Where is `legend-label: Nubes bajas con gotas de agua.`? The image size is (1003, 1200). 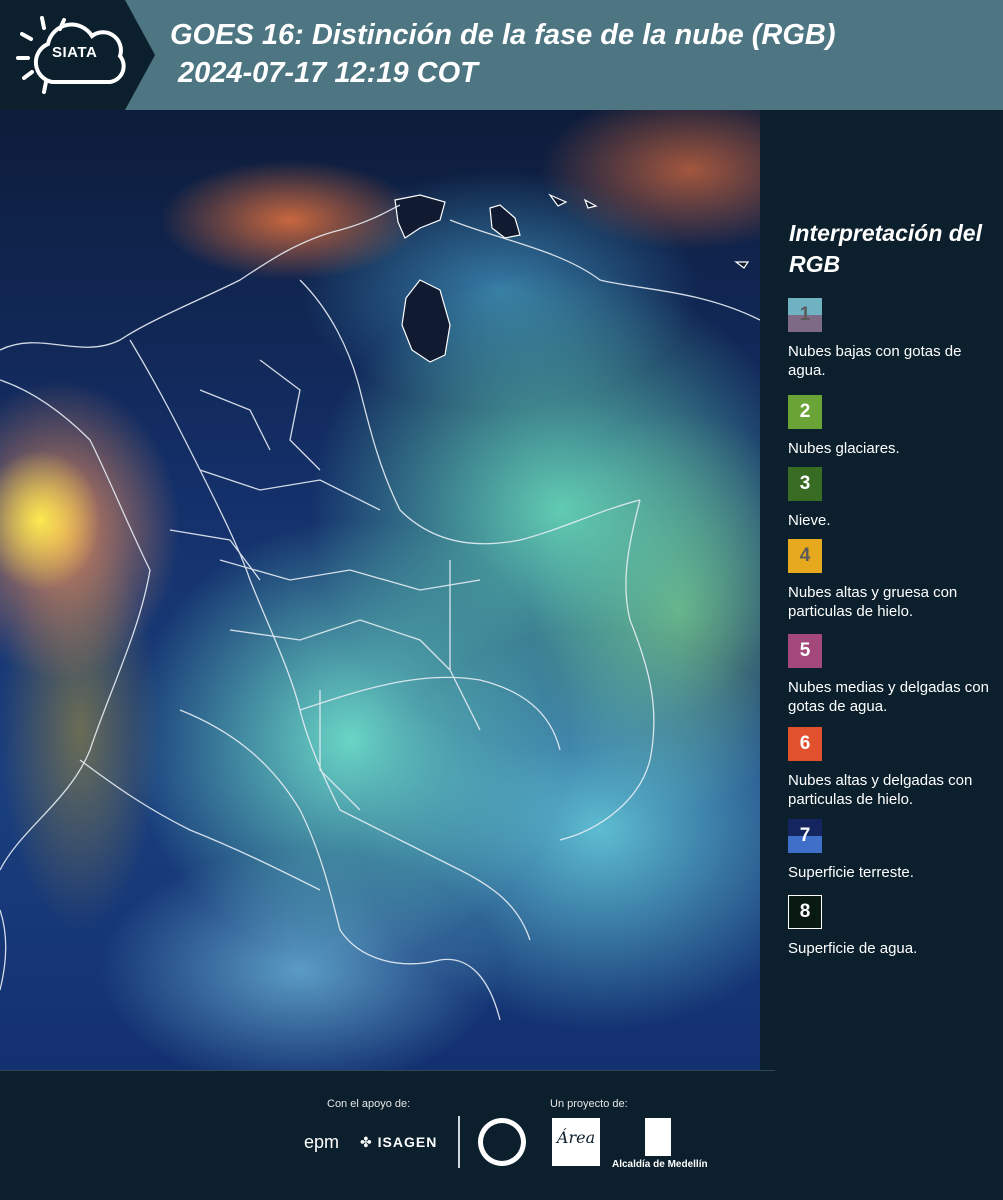
legend-label: Nubes bajas con gotas de agua. is located at coordinates (875, 361).